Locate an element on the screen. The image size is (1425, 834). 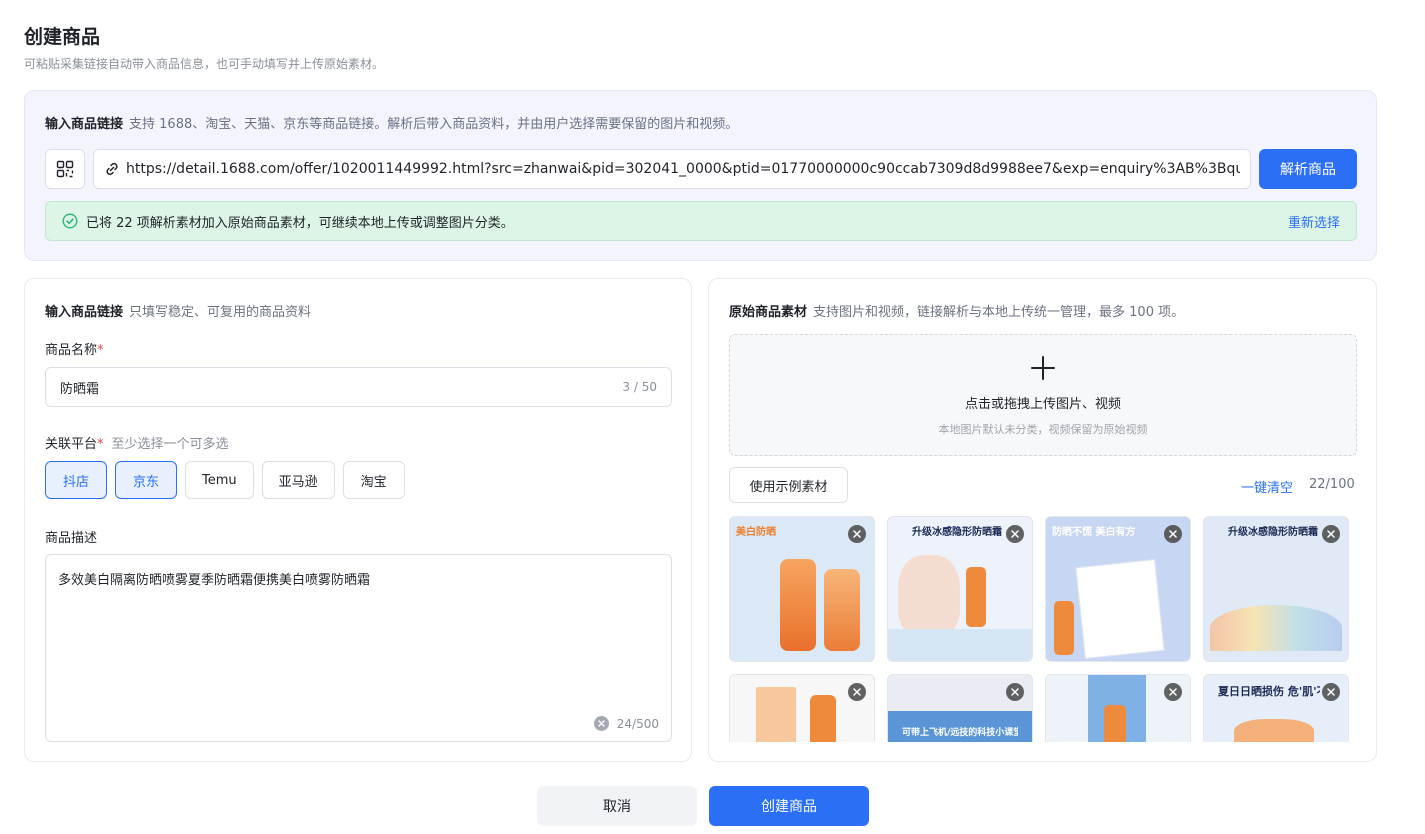
product-desc-label: 商品描述 is located at coordinates (71, 536).